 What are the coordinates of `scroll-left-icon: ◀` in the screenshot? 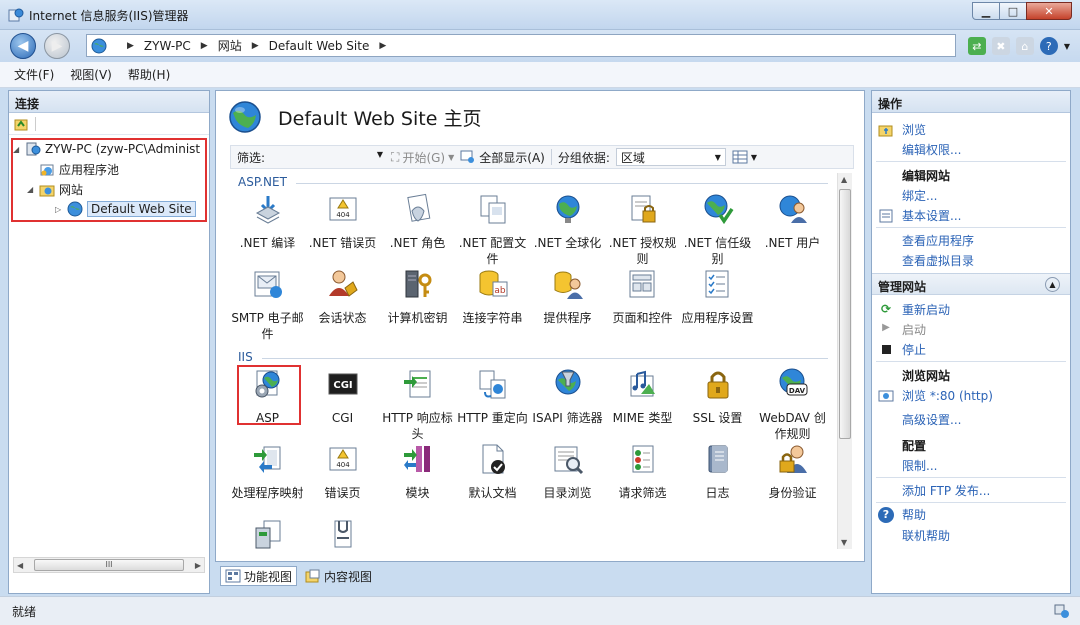 It's located at (20, 565).